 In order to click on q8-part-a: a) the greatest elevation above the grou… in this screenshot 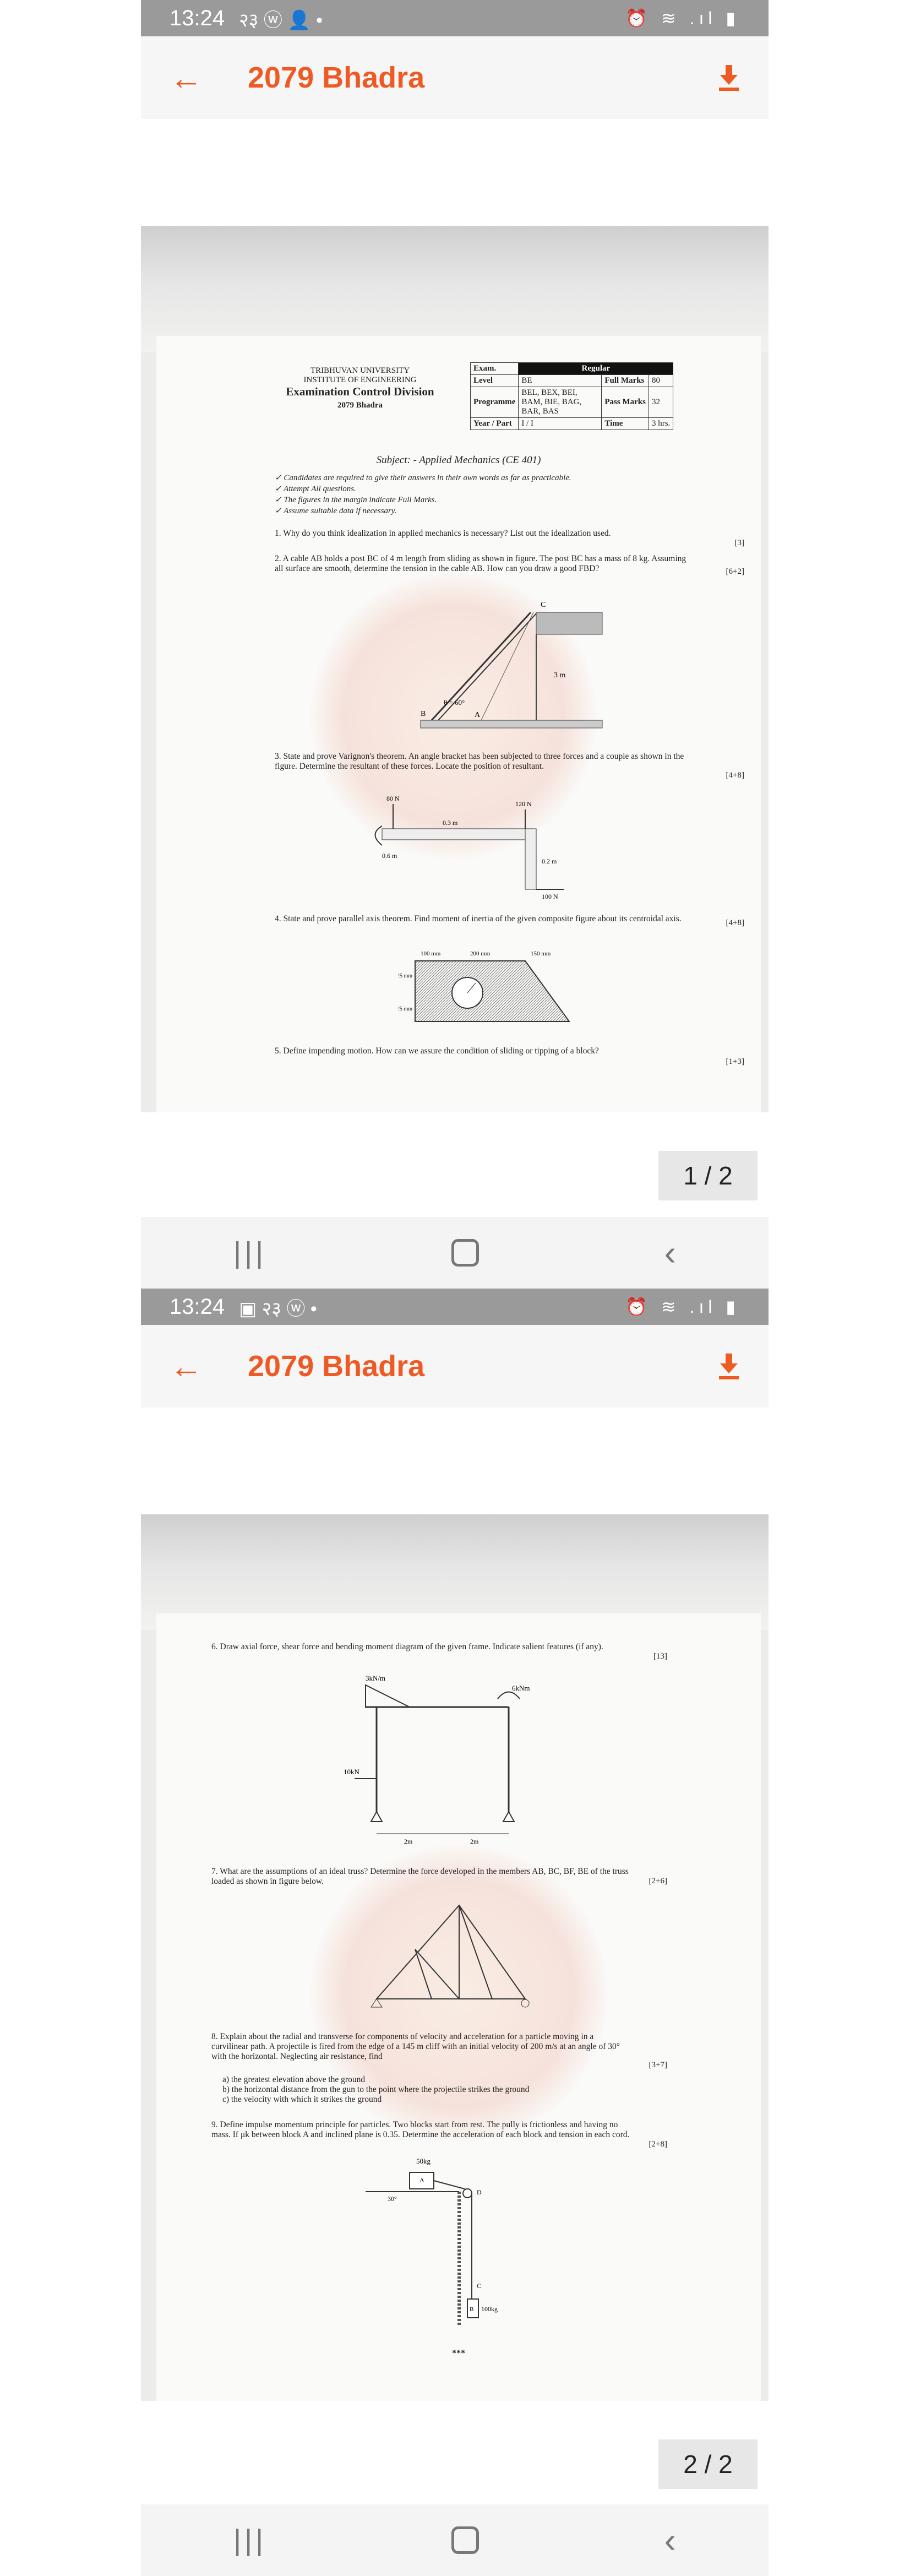, I will do `click(294, 2079)`.